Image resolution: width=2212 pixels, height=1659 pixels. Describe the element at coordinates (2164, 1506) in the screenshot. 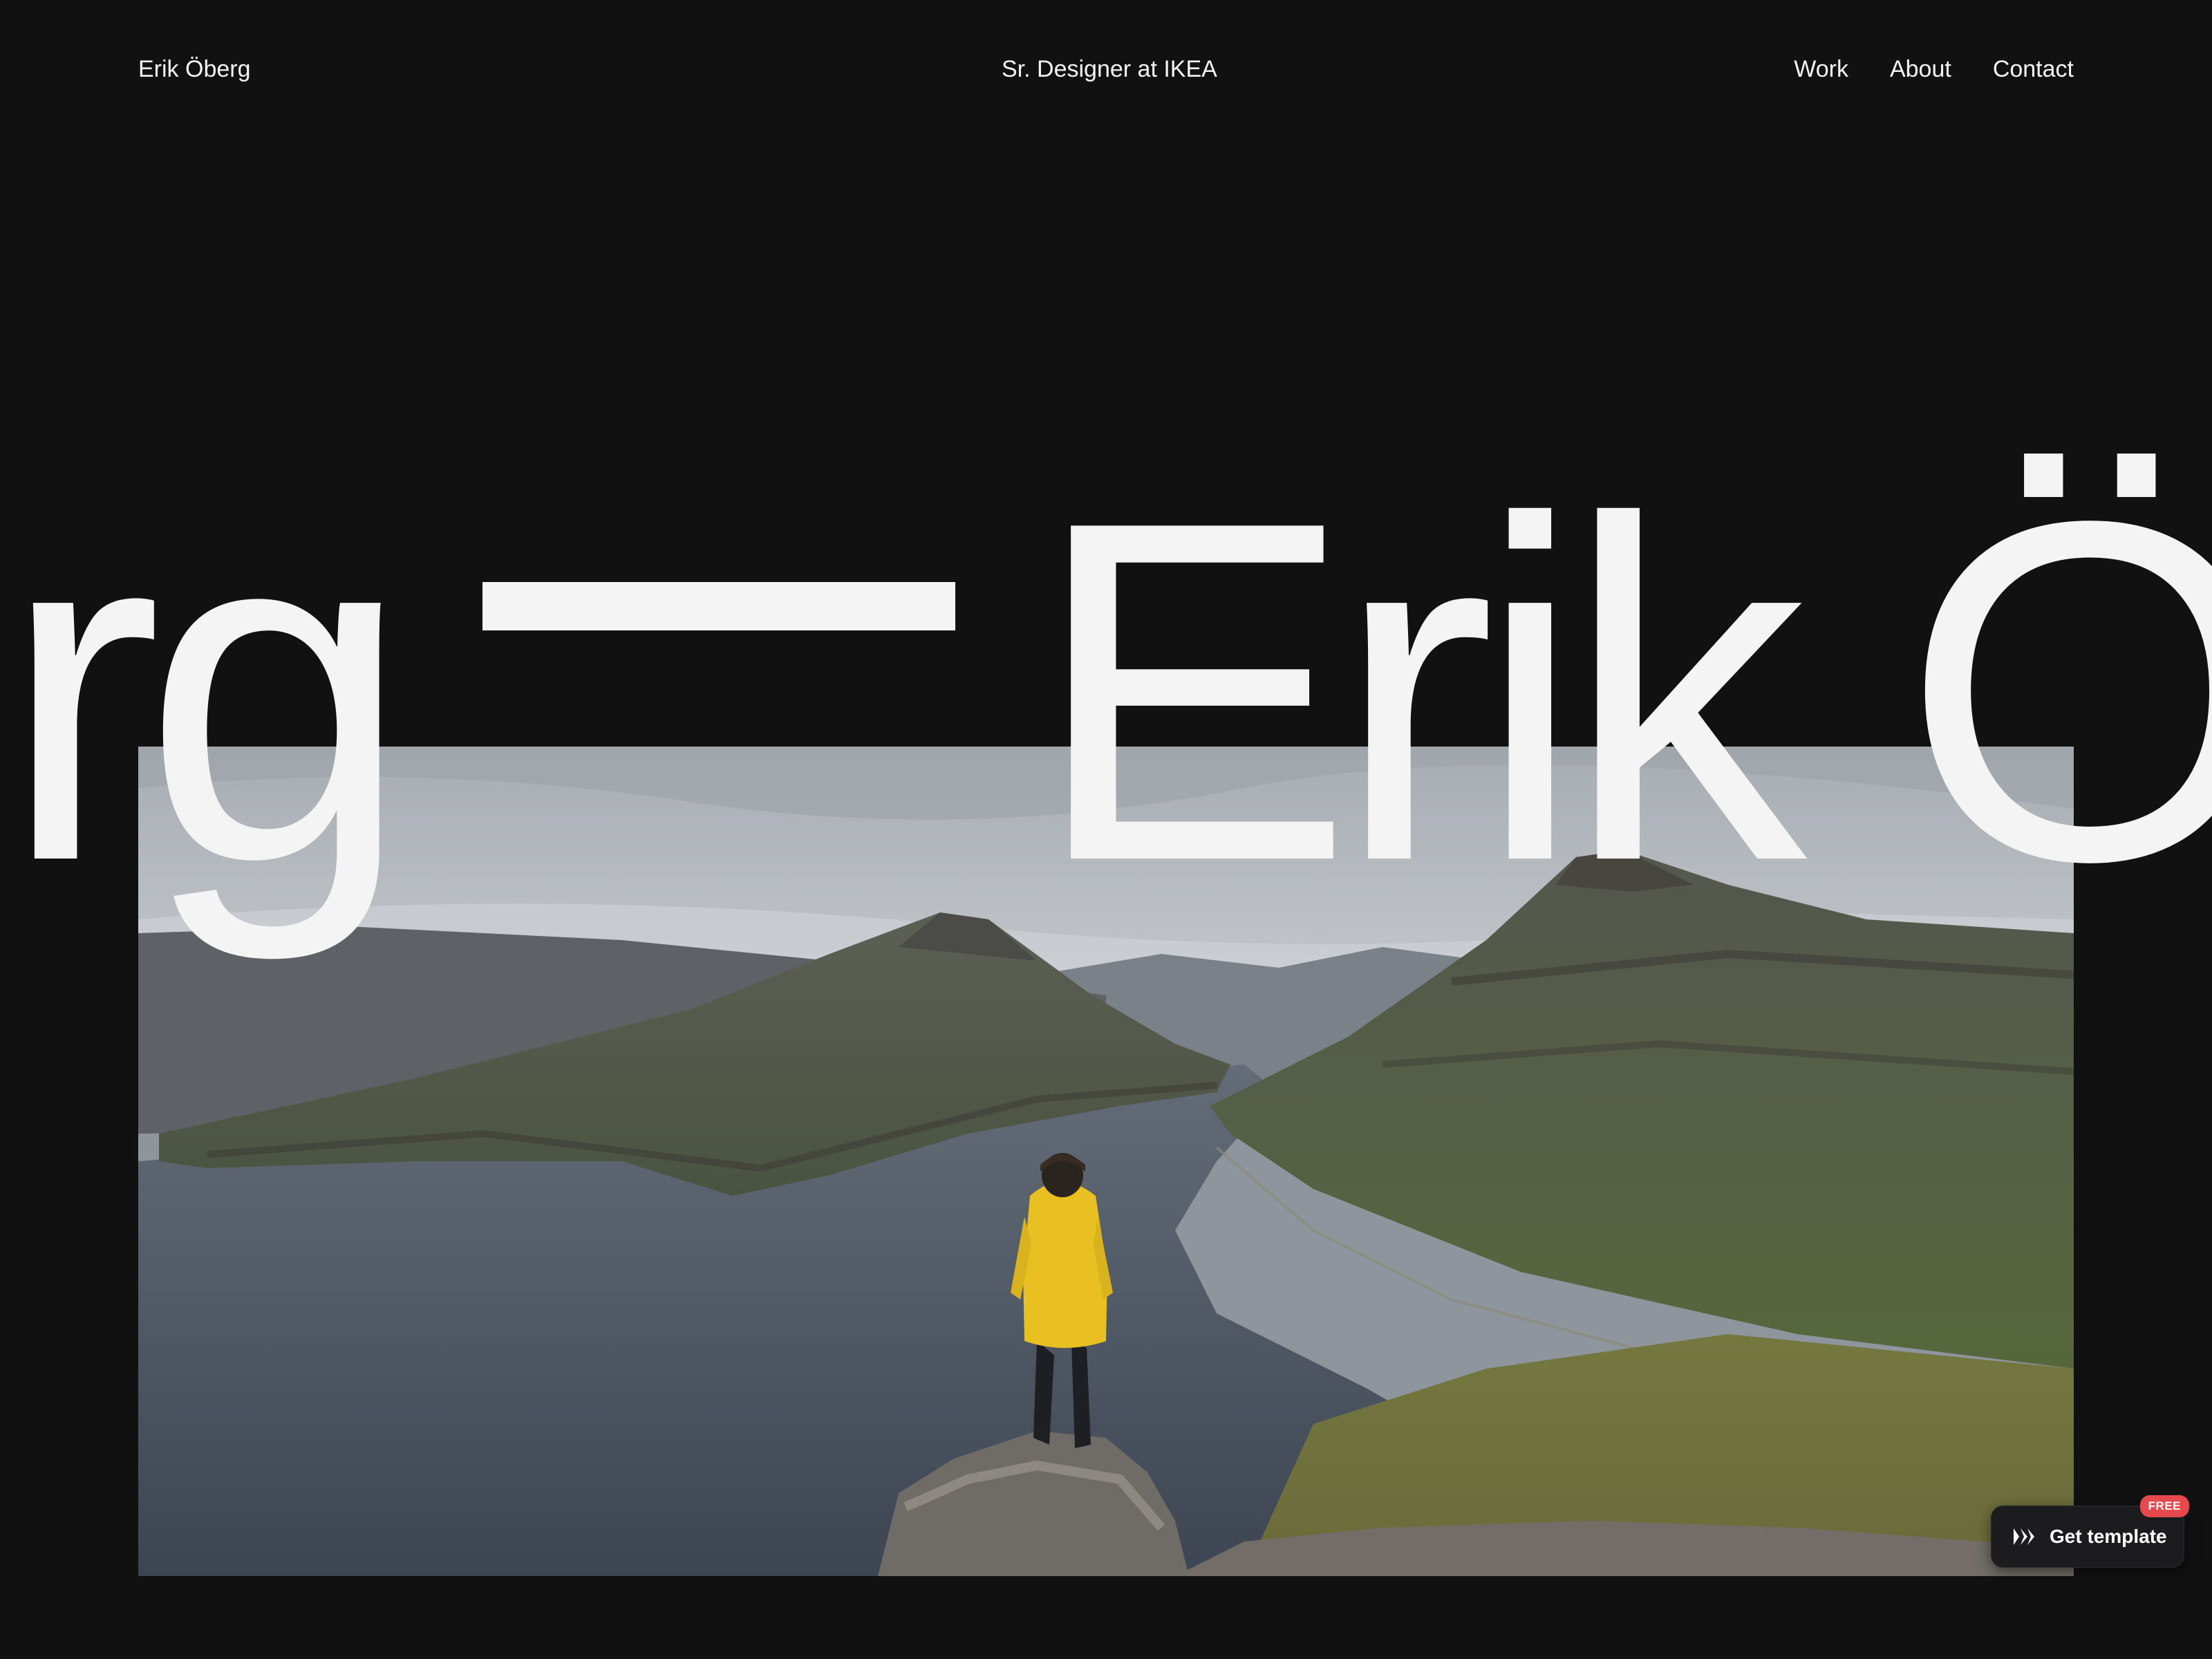

I see `free-badge: FREE` at that location.